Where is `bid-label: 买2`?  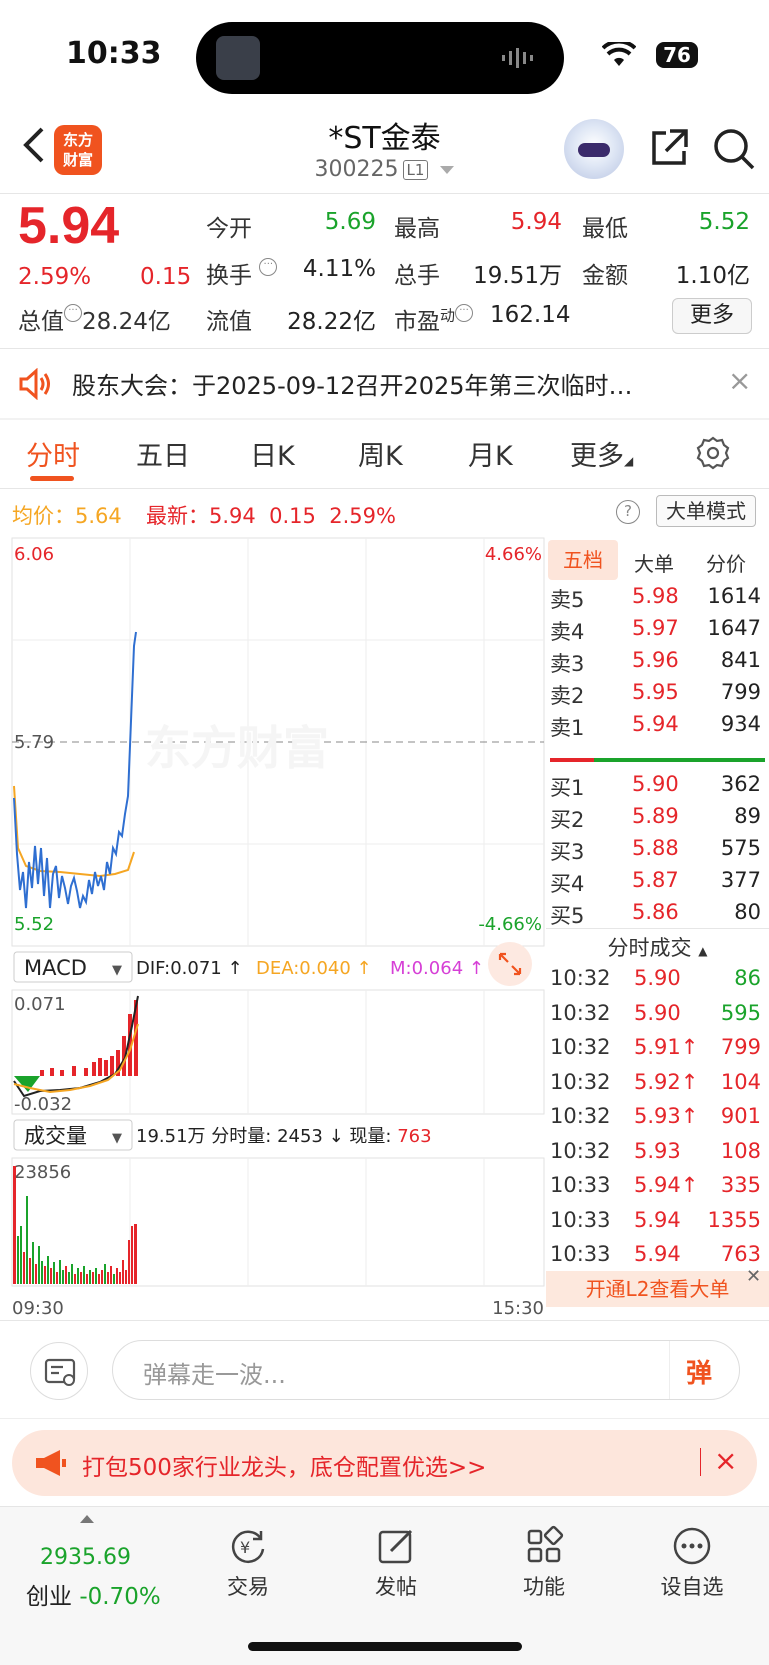 bid-label: 买2 is located at coordinates (567, 820).